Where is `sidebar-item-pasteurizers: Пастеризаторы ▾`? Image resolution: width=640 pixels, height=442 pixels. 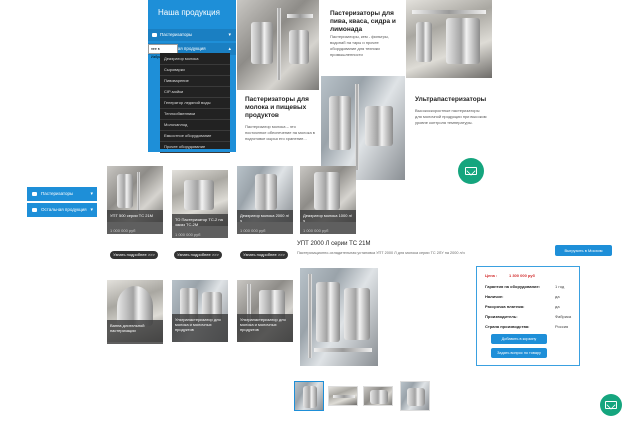 sidebar-item-pasteurizers: Пастеризаторы ▾ is located at coordinates (62, 194).